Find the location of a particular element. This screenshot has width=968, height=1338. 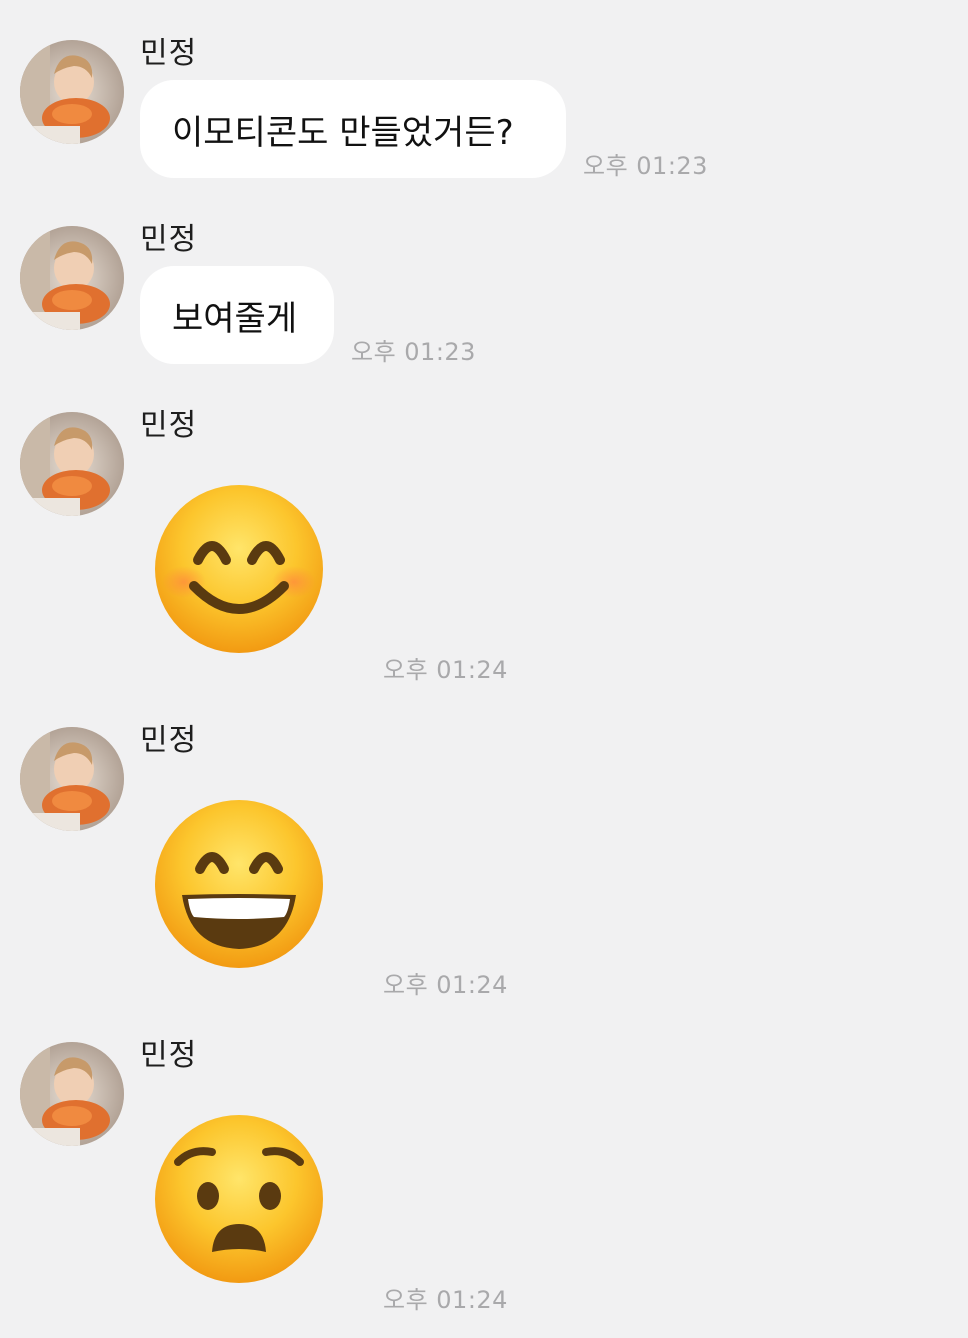

message-bubble: 보여줄게 is located at coordinates (237, 315).